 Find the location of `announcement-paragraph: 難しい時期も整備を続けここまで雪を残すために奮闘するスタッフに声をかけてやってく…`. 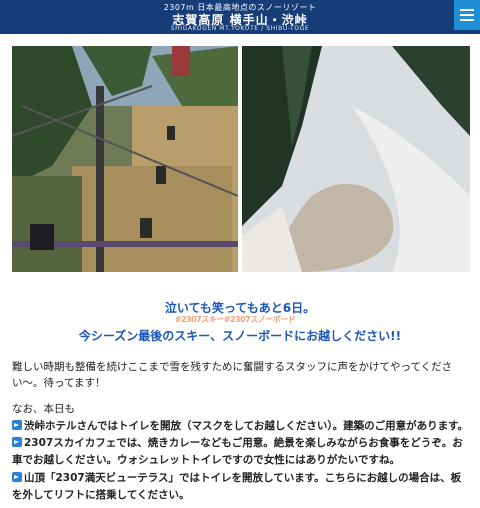

announcement-paragraph: 難しい時期も整備を続けここまで雪を残すために奮闘するスタッフに声をかけてやってく… is located at coordinates (232, 375).